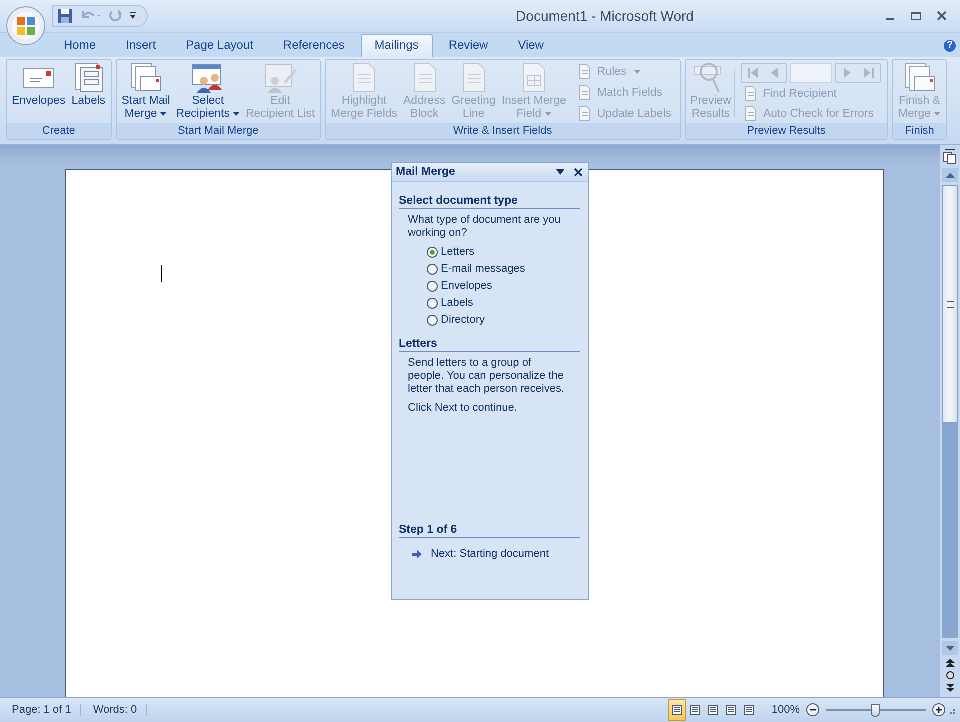 This screenshot has width=960, height=722. What do you see at coordinates (39, 92) in the screenshot?
I see `ribbon-button: Envelopes` at bounding box center [39, 92].